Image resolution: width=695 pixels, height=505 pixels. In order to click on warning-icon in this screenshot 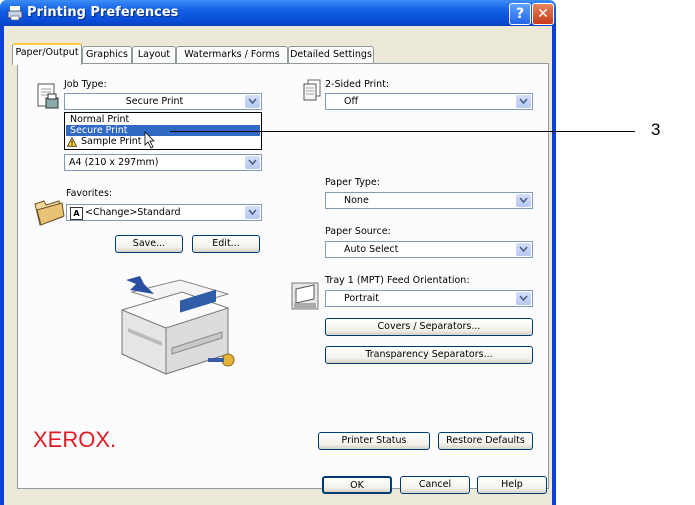, I will do `click(72, 141)`.